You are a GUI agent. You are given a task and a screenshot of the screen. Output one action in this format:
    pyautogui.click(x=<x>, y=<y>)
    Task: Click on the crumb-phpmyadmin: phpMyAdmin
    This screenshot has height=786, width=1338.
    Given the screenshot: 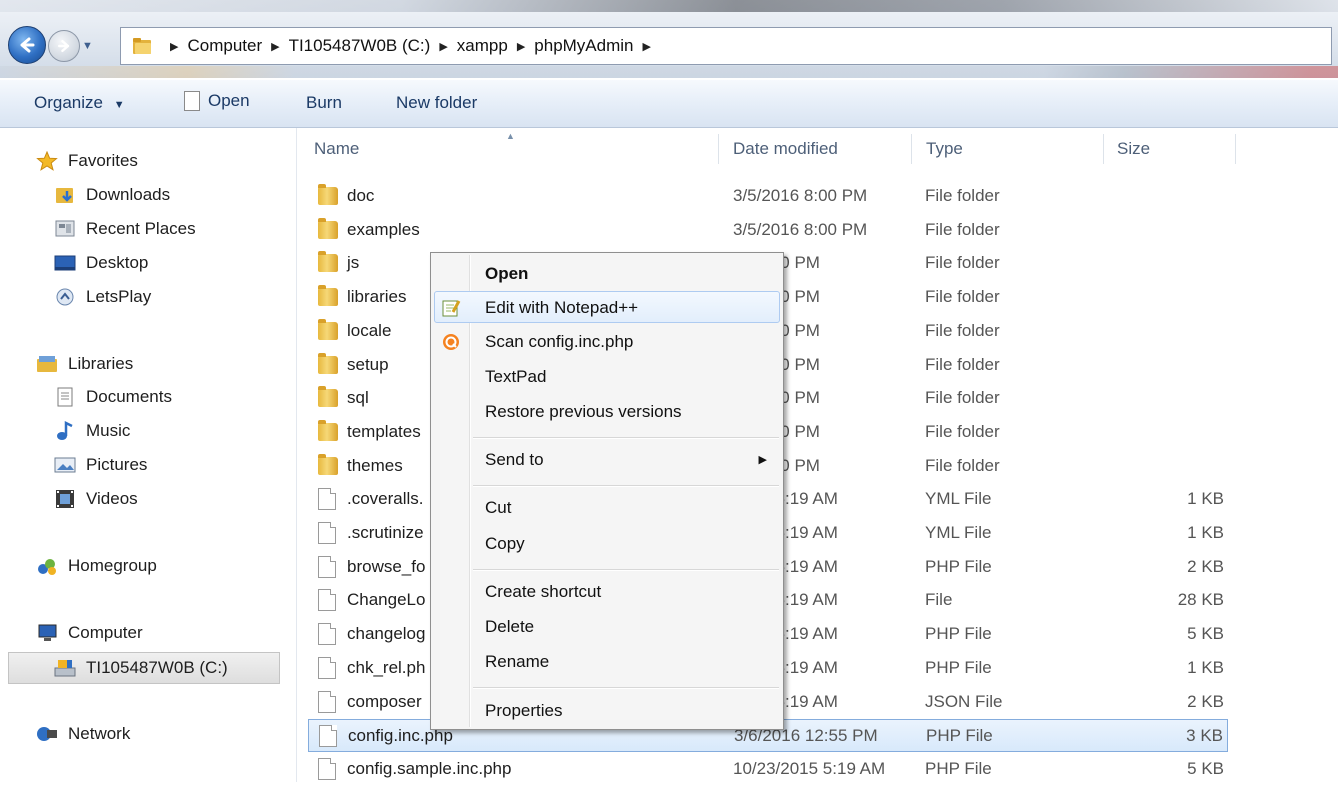 What is the action you would take?
    pyautogui.click(x=583, y=46)
    